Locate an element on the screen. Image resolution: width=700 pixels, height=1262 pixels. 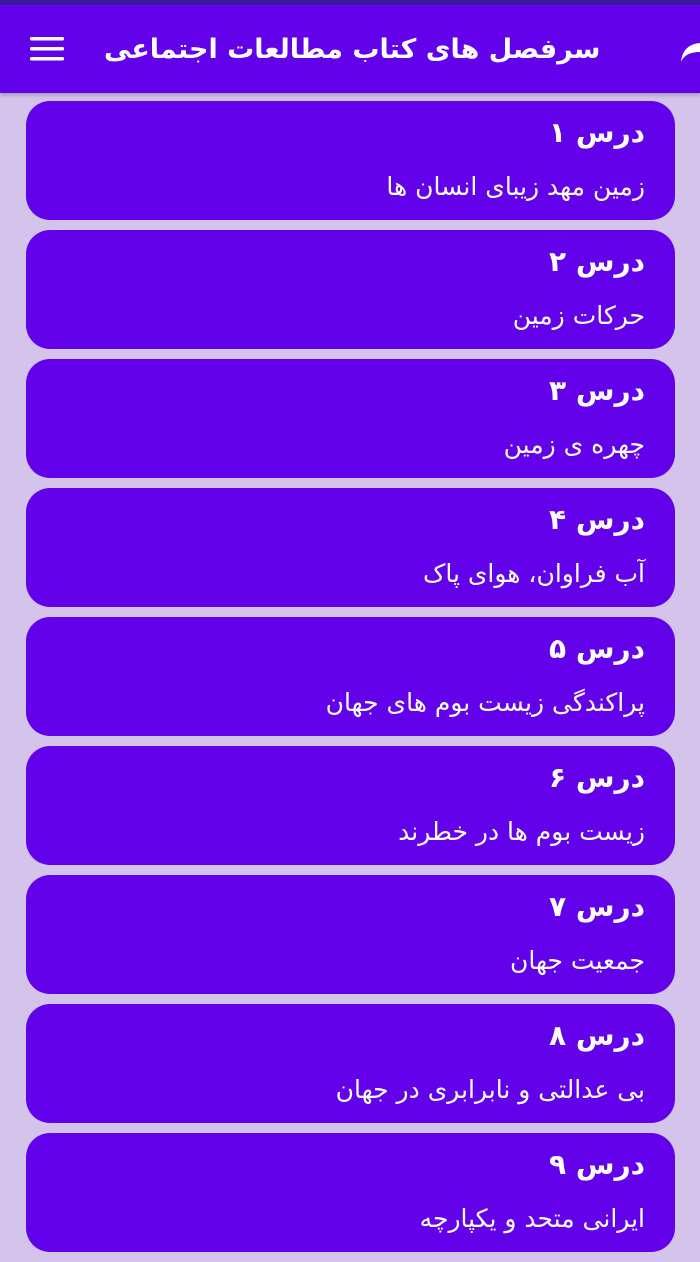
app-bar: سرفصل های کتاب مطالعات اجتماعی is located at coordinates (350, 49).